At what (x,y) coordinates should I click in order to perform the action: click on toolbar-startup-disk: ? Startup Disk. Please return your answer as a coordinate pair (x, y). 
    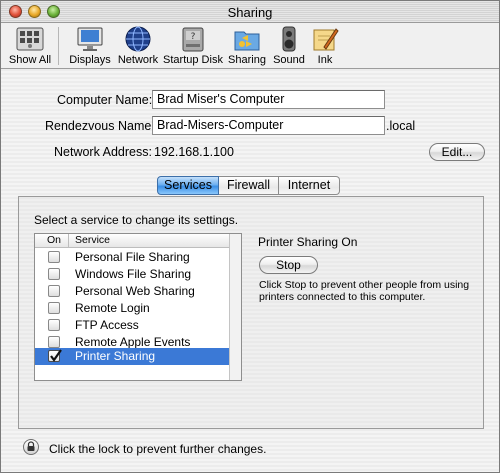
    Looking at the image, I should click on (193, 45).